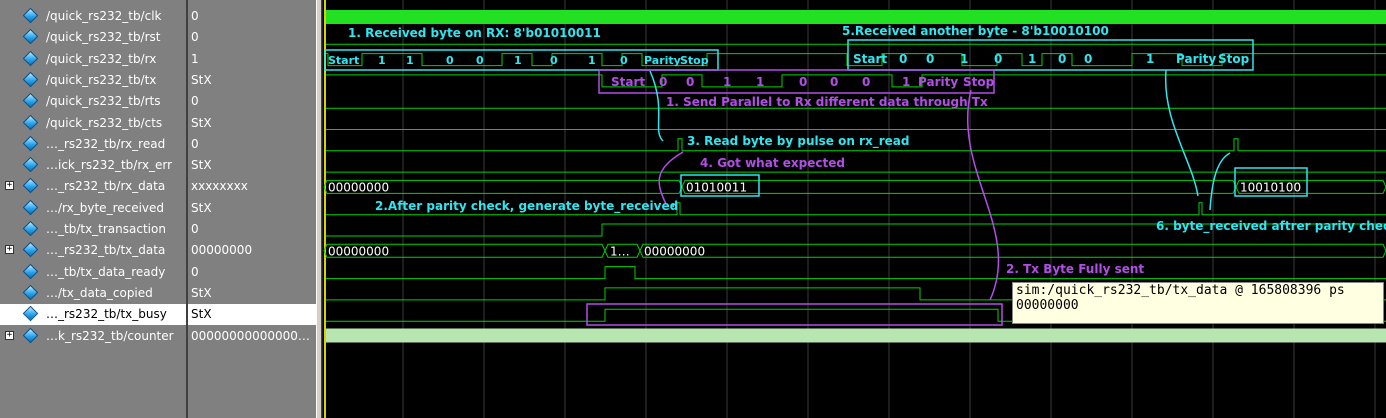 This screenshot has height=418, width=1386. Describe the element at coordinates (1196, 59) in the screenshot. I see `rx-frame2-bit: Parity` at that location.